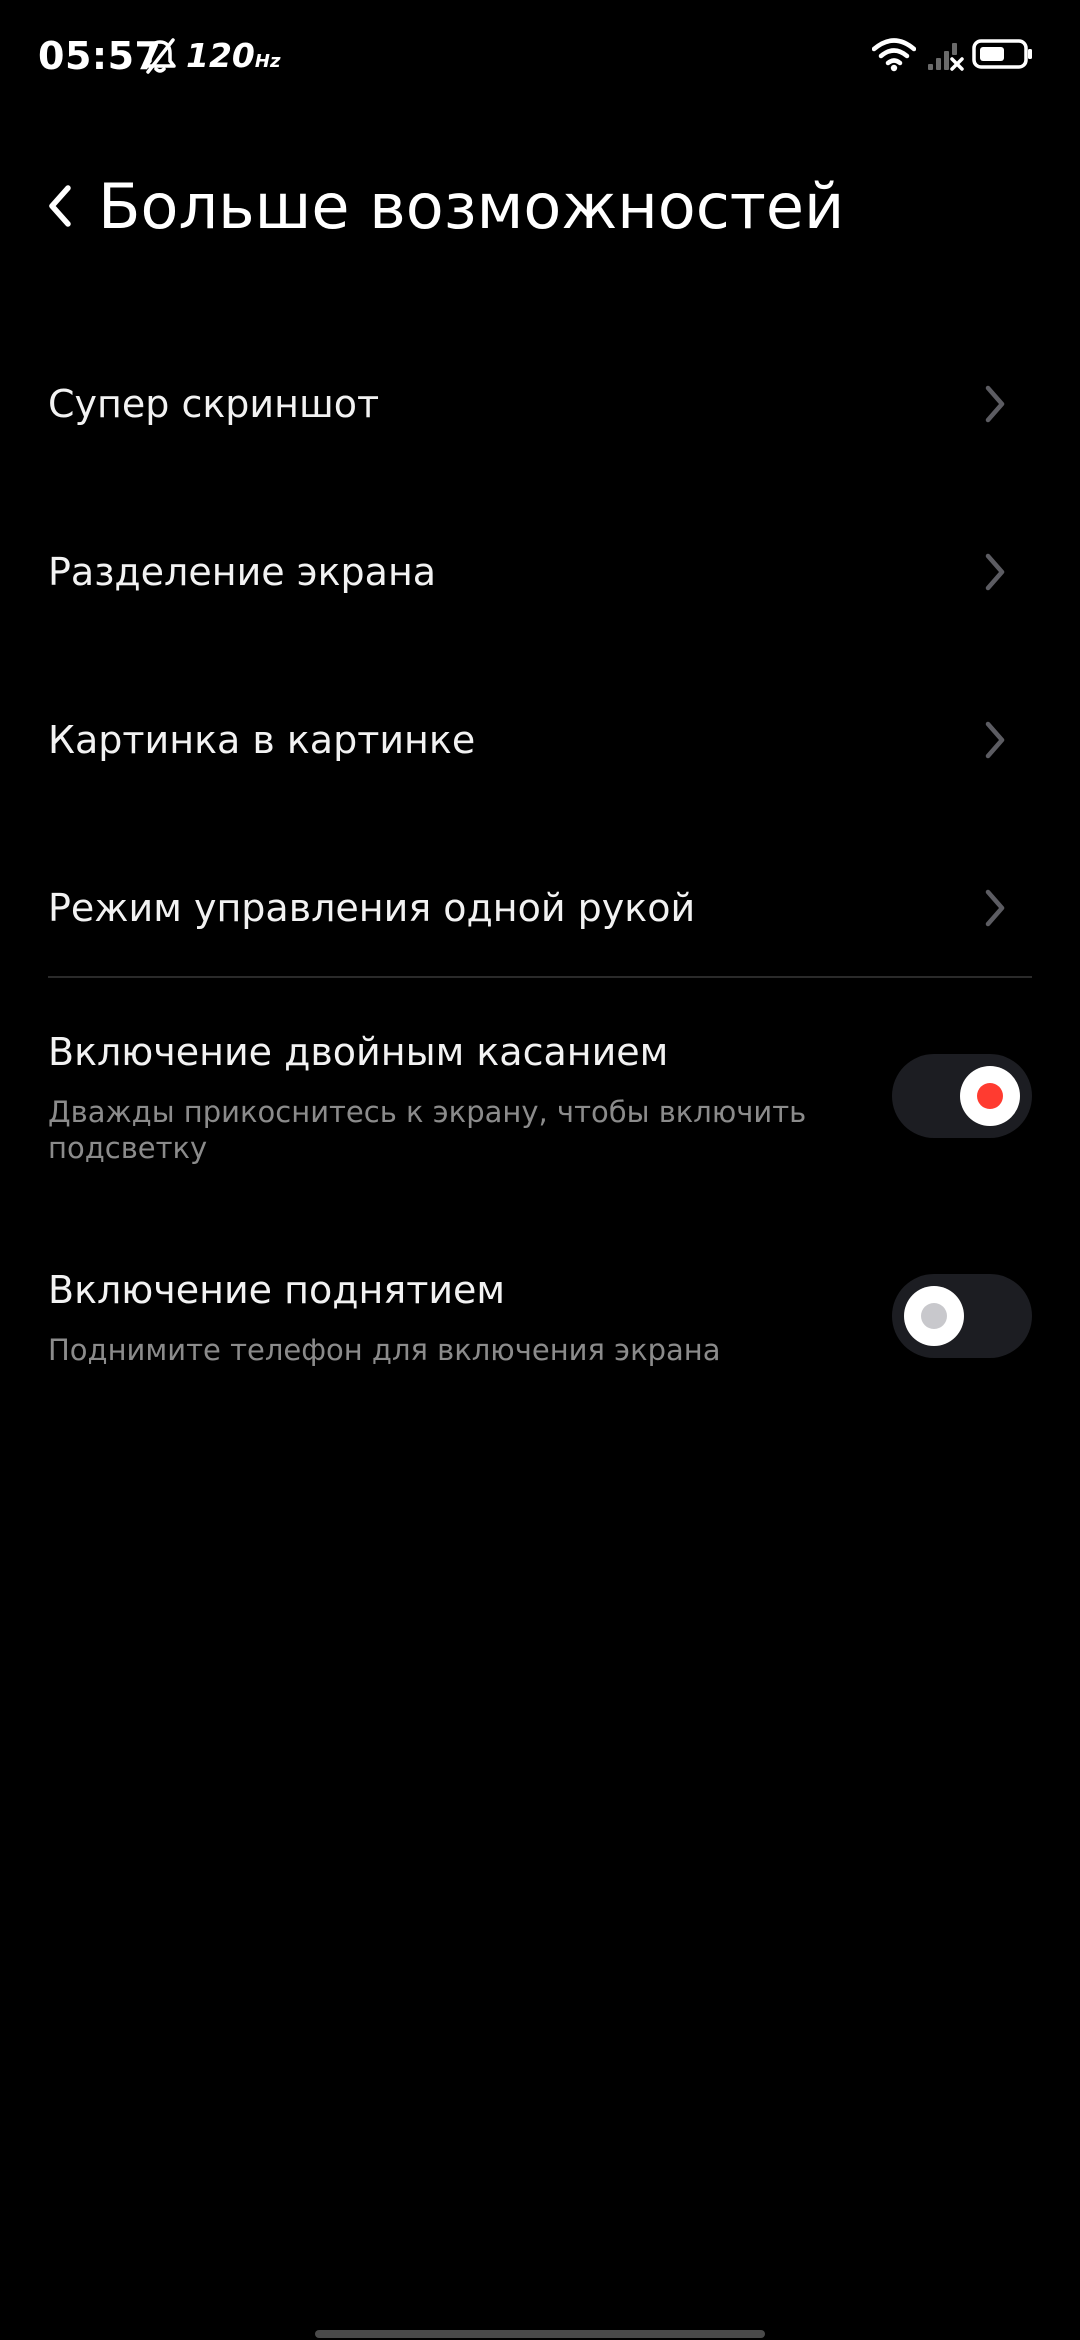 The height and width of the screenshot is (2340, 1080). Describe the element at coordinates (894, 55) in the screenshot. I see `wifi-icon` at that location.